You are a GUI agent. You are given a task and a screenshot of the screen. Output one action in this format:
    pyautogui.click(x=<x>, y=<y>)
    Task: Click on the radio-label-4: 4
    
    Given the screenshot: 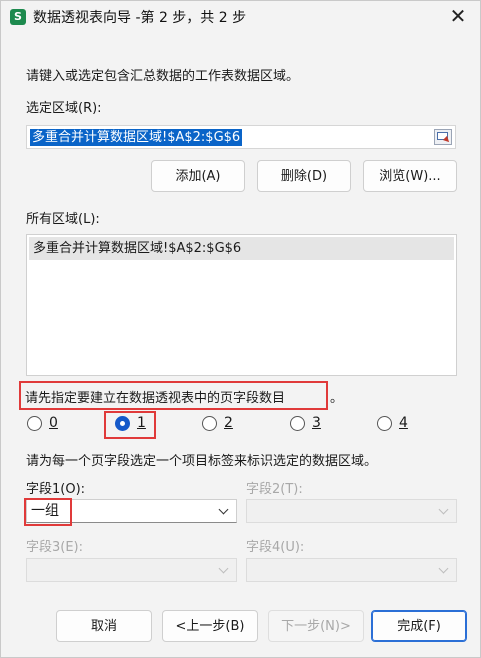 What is the action you would take?
    pyautogui.click(x=403, y=423)
    